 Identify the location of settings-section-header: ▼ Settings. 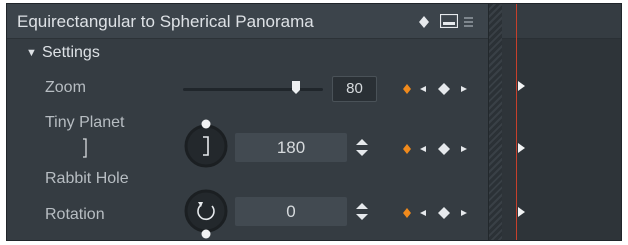
(247, 54).